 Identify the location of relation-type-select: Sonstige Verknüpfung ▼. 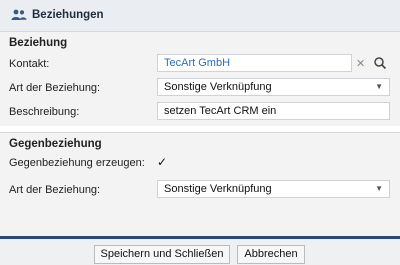
(273, 87).